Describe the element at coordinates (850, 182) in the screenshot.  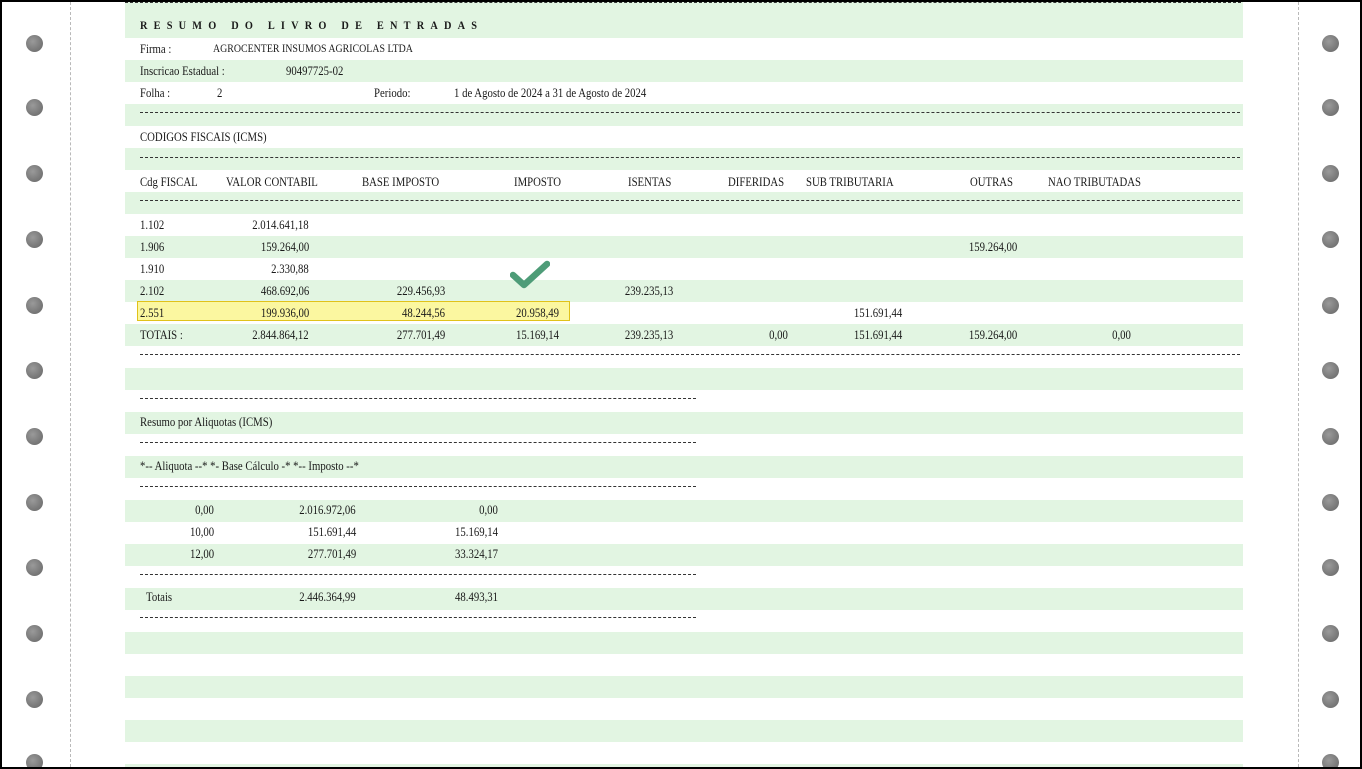
I see `column-header: SUB TRIBUTARIA` at that location.